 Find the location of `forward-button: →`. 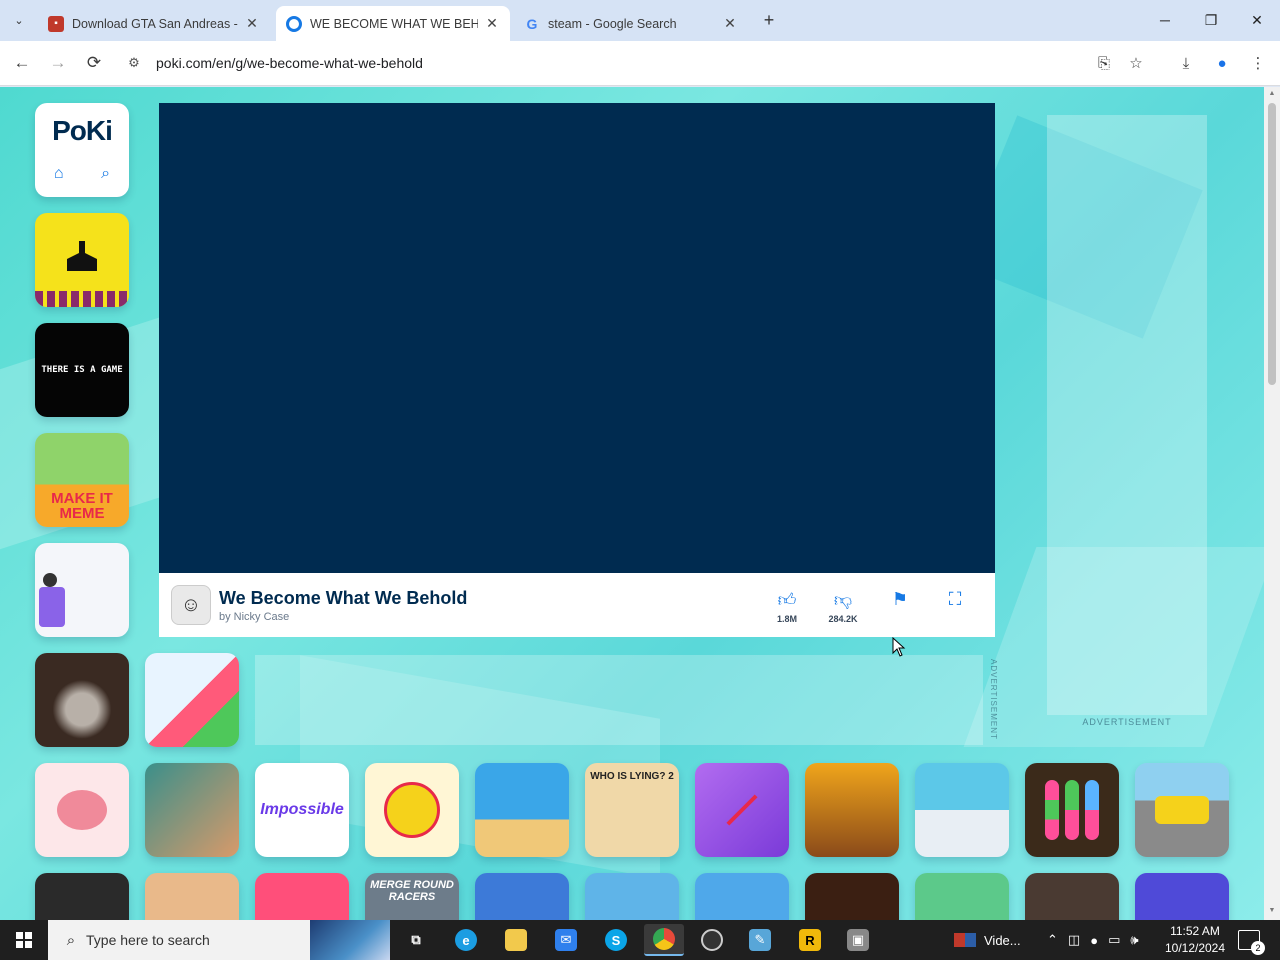

forward-button: → is located at coordinates (58, 63).